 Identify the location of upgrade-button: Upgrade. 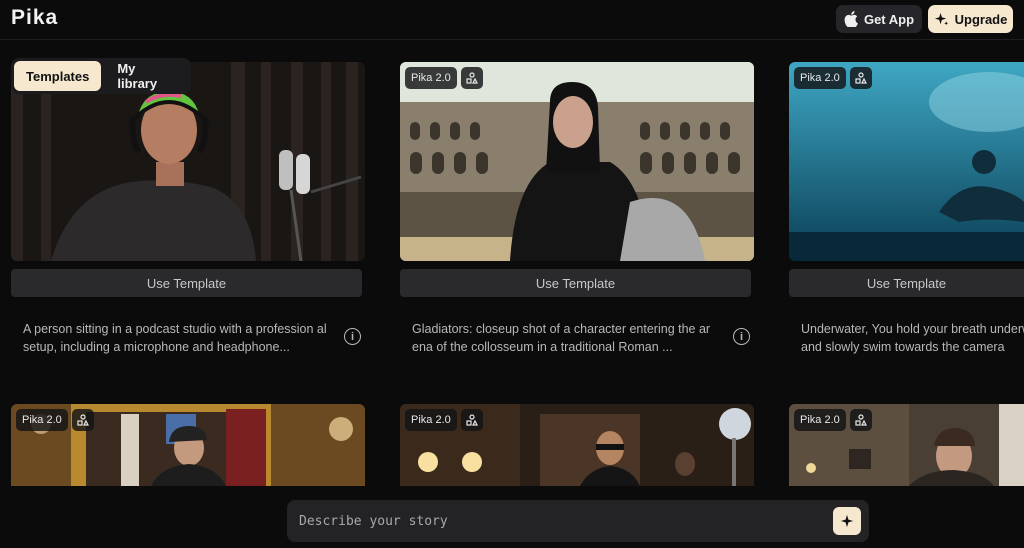
(970, 19).